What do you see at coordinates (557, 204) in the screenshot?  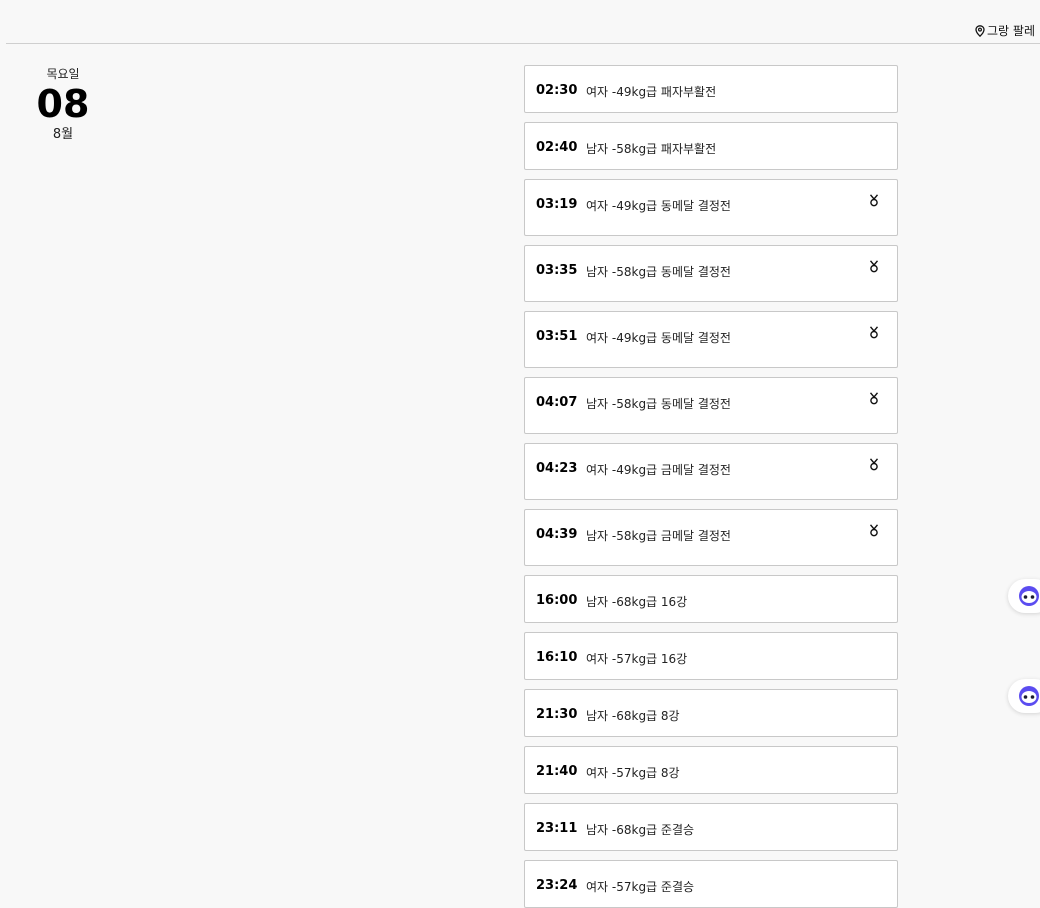 I see `event-time: 03:19` at bounding box center [557, 204].